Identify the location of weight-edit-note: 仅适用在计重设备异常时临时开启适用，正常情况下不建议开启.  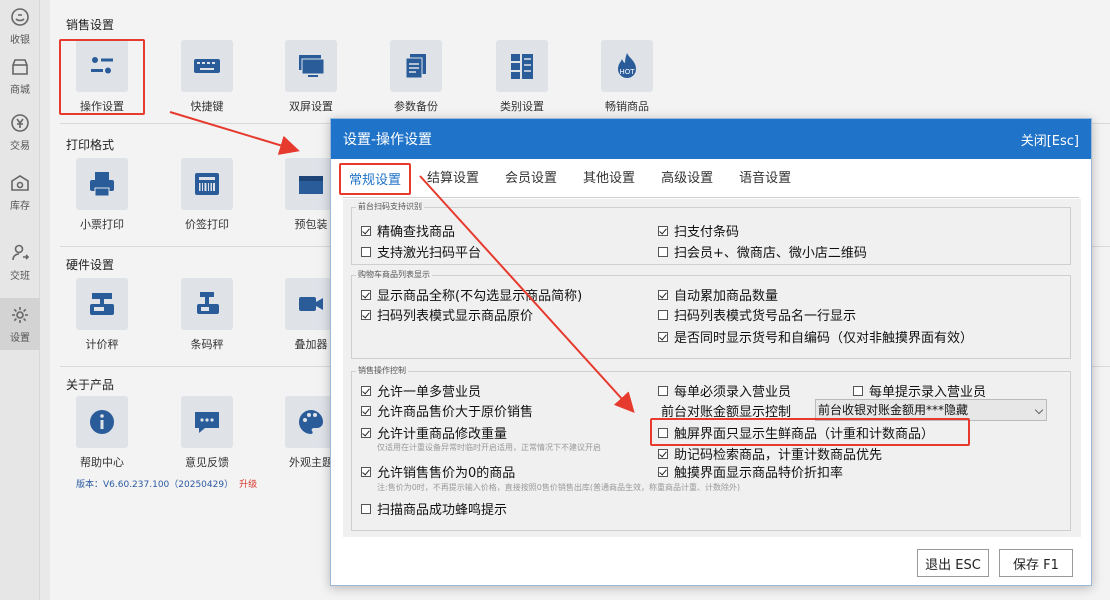
(489, 447).